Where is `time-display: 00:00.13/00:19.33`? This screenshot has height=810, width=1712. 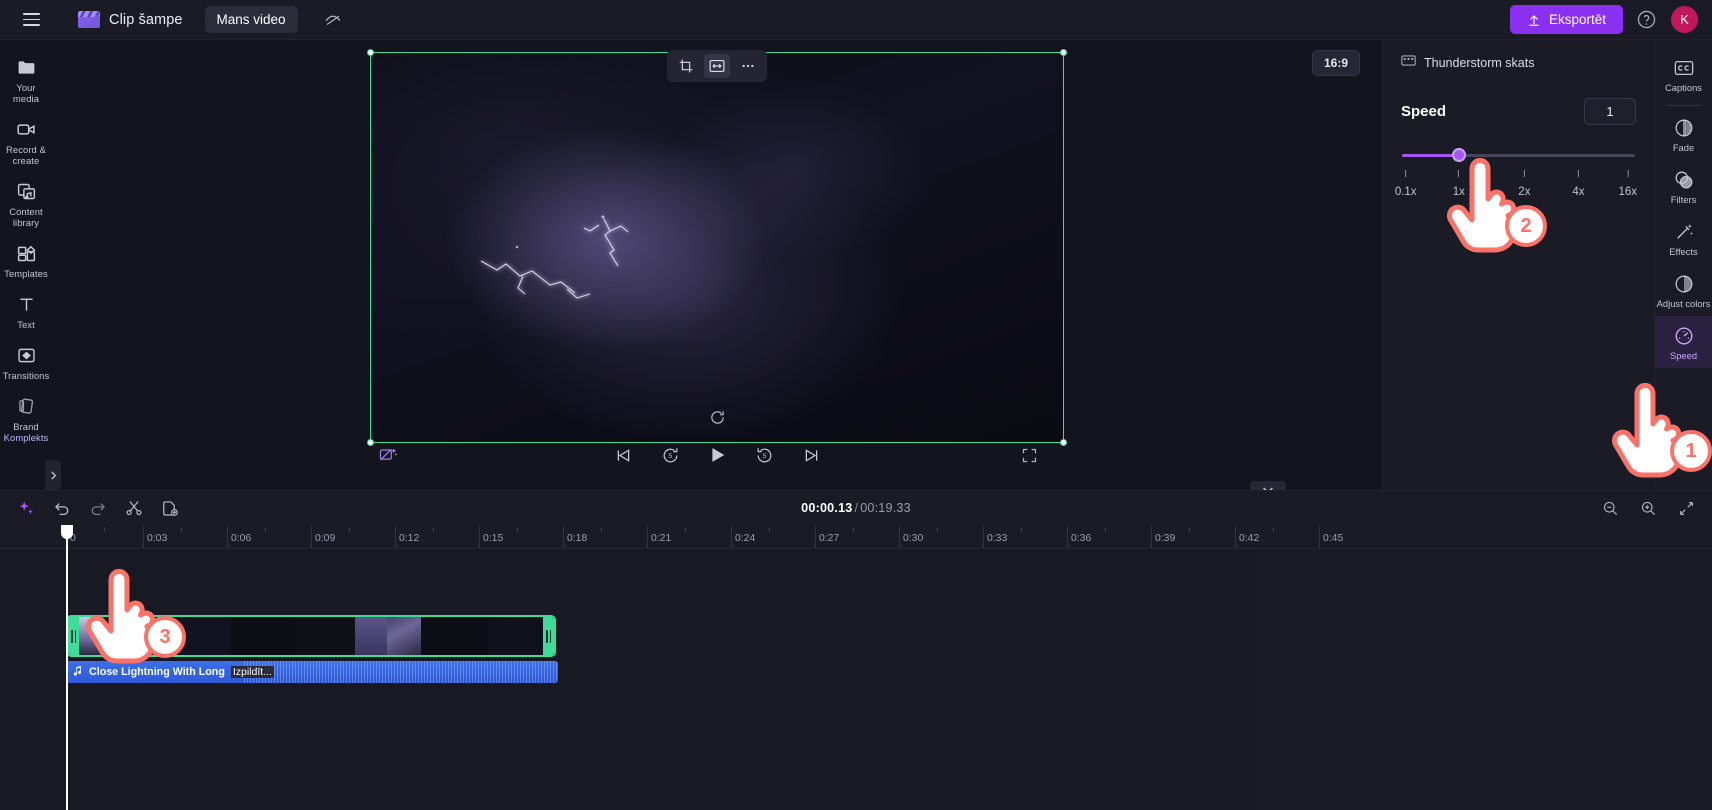
time-display: 00:00.13/00:19.33 is located at coordinates (856, 508).